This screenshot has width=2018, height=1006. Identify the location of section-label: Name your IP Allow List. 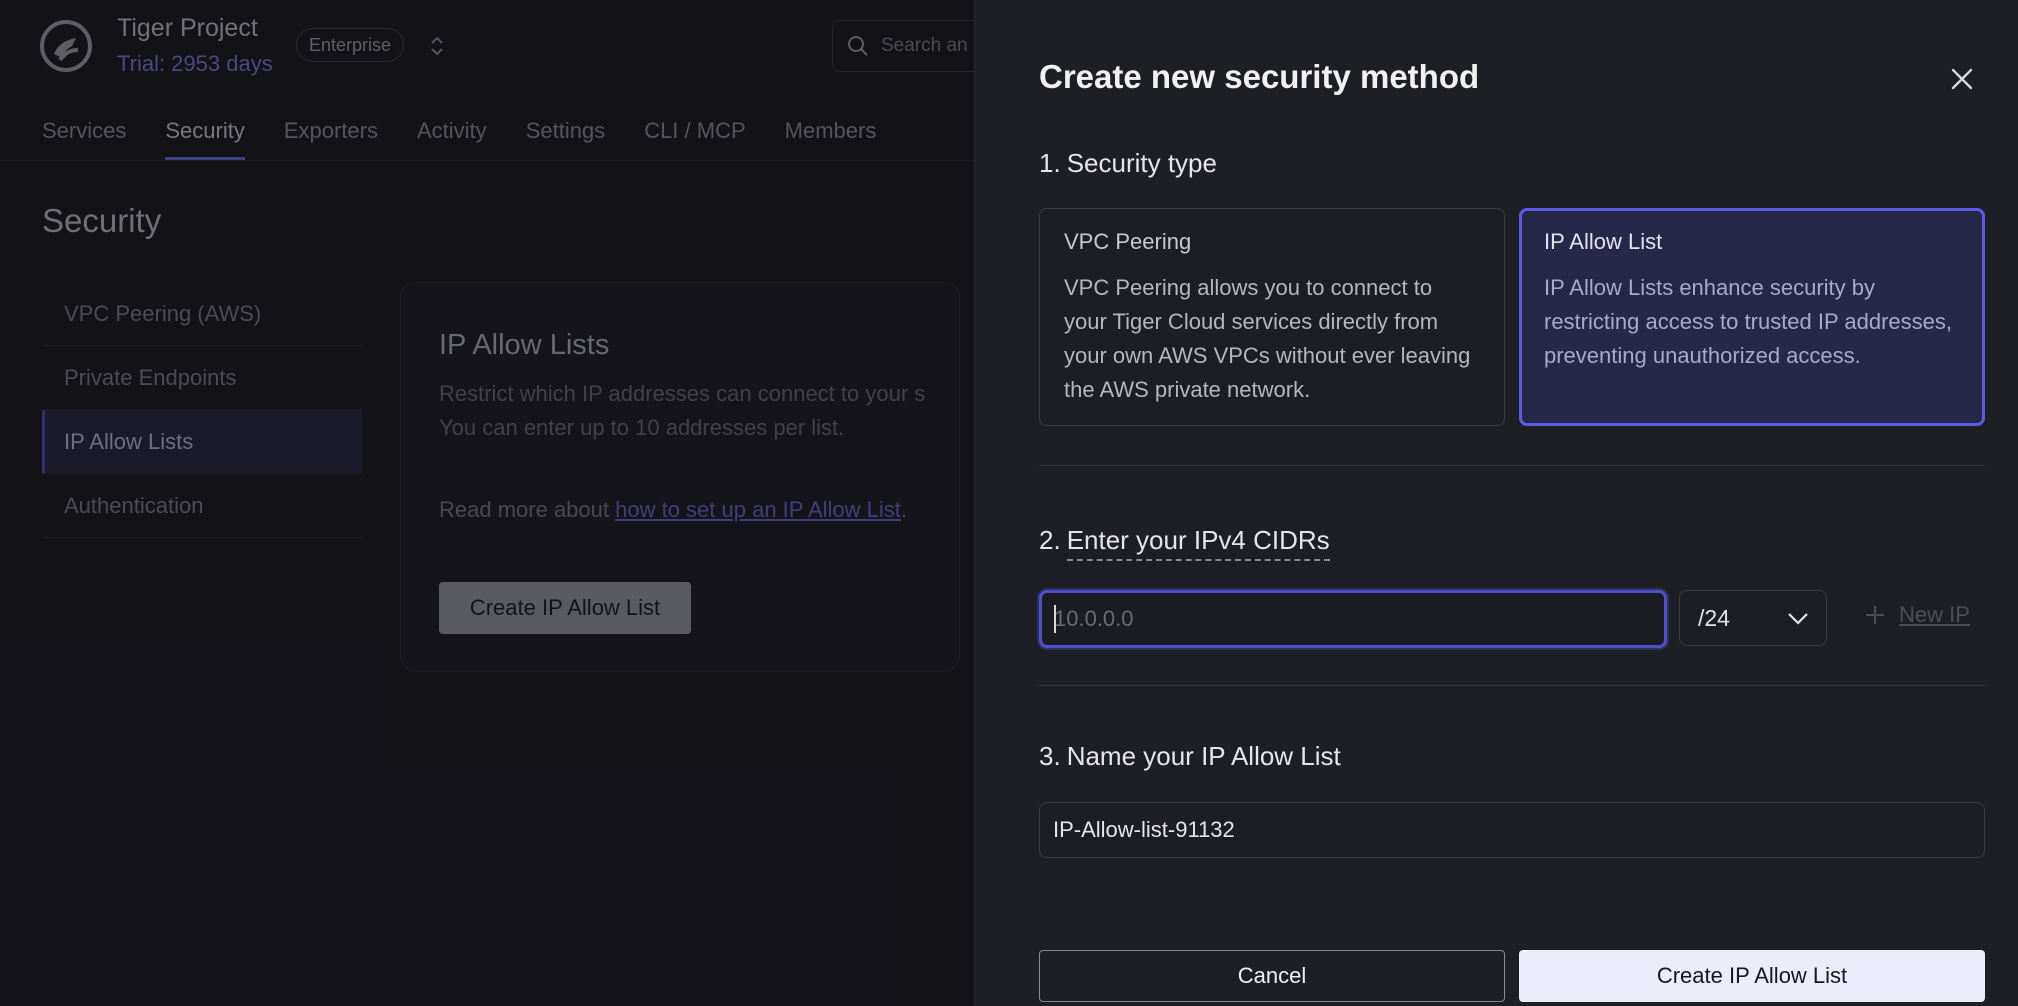
(1203, 756).